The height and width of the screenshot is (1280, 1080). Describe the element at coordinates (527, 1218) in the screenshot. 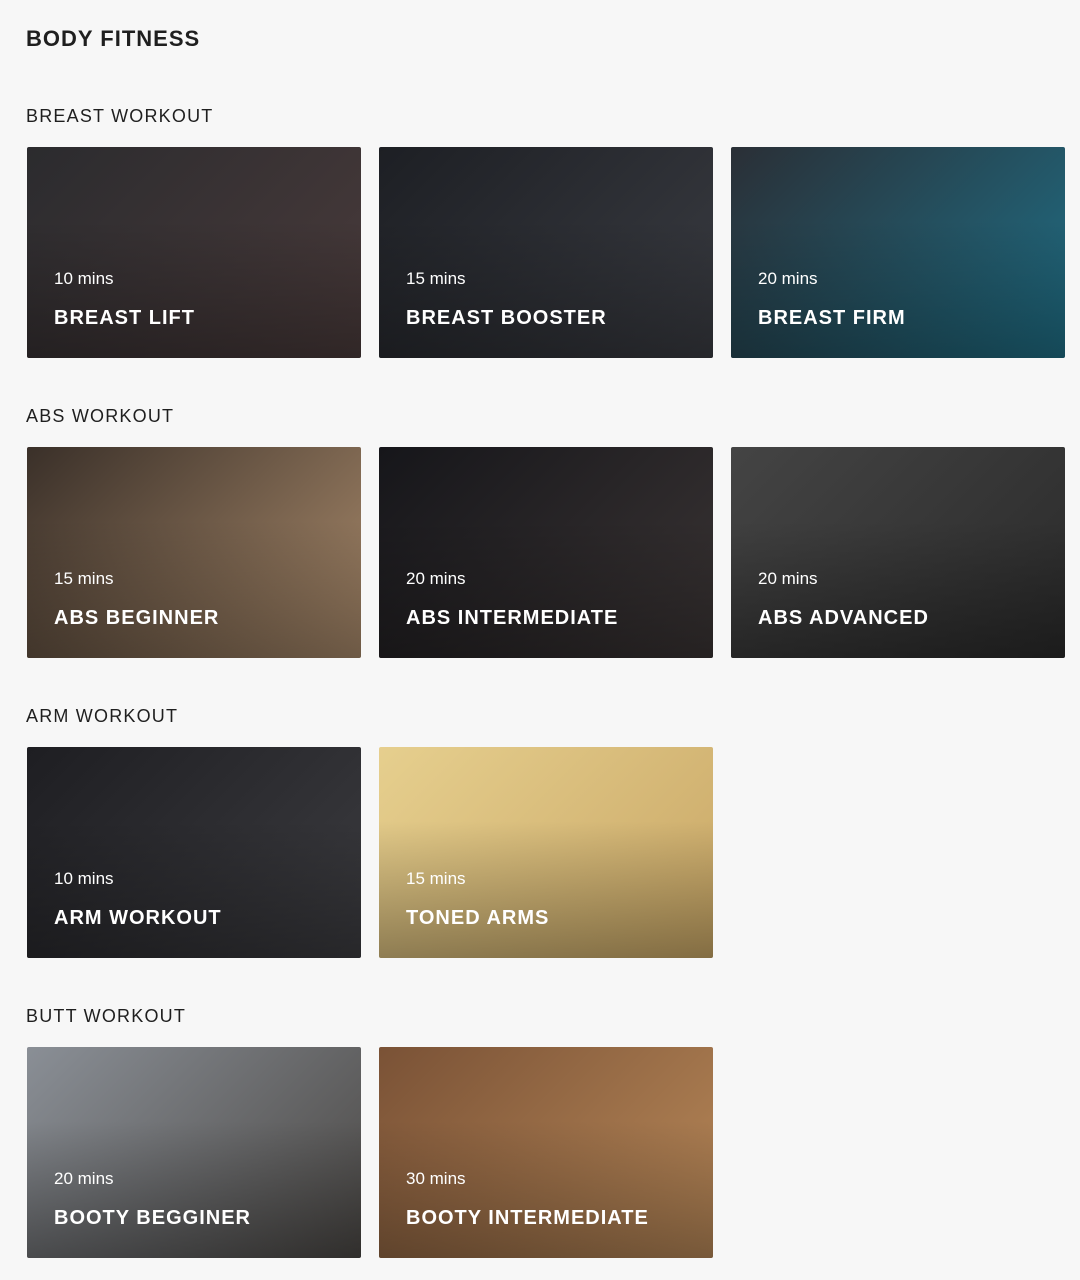

I see `workout-name: BOOTY INTERMEDIATE` at that location.